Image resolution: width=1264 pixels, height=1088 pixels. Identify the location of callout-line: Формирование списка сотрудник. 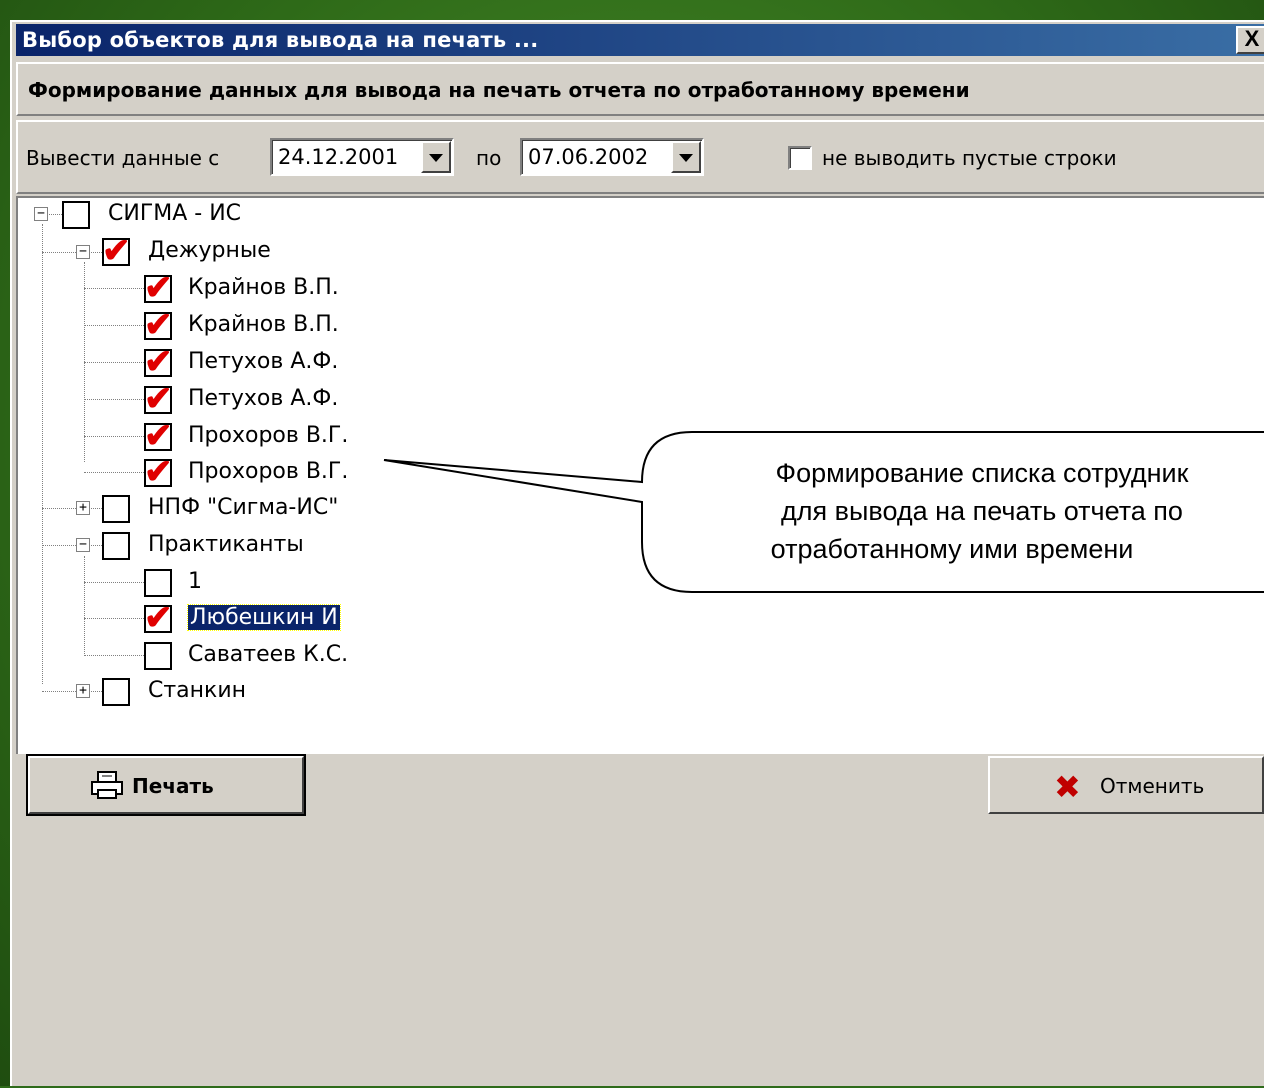
(982, 473).